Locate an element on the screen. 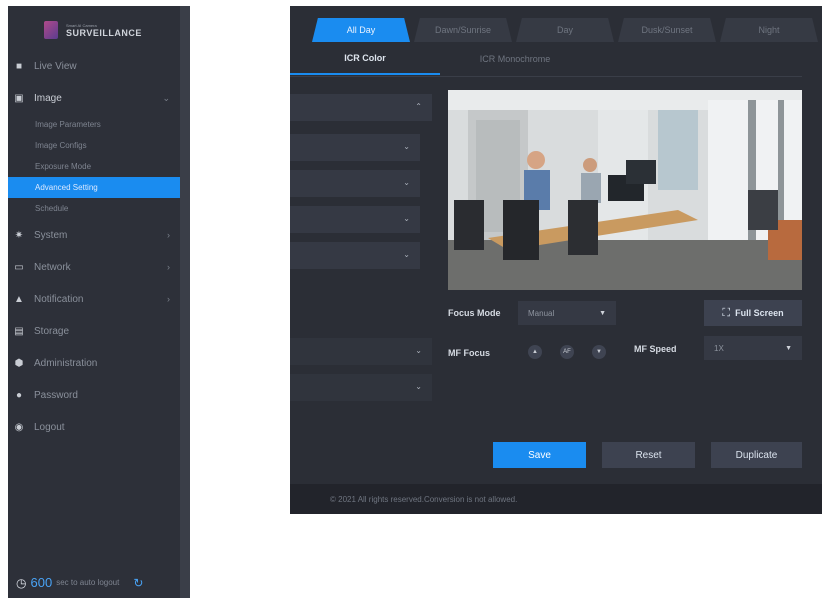 This screenshot has height=599, width=824. focus-far-button: ▼ is located at coordinates (599, 352).